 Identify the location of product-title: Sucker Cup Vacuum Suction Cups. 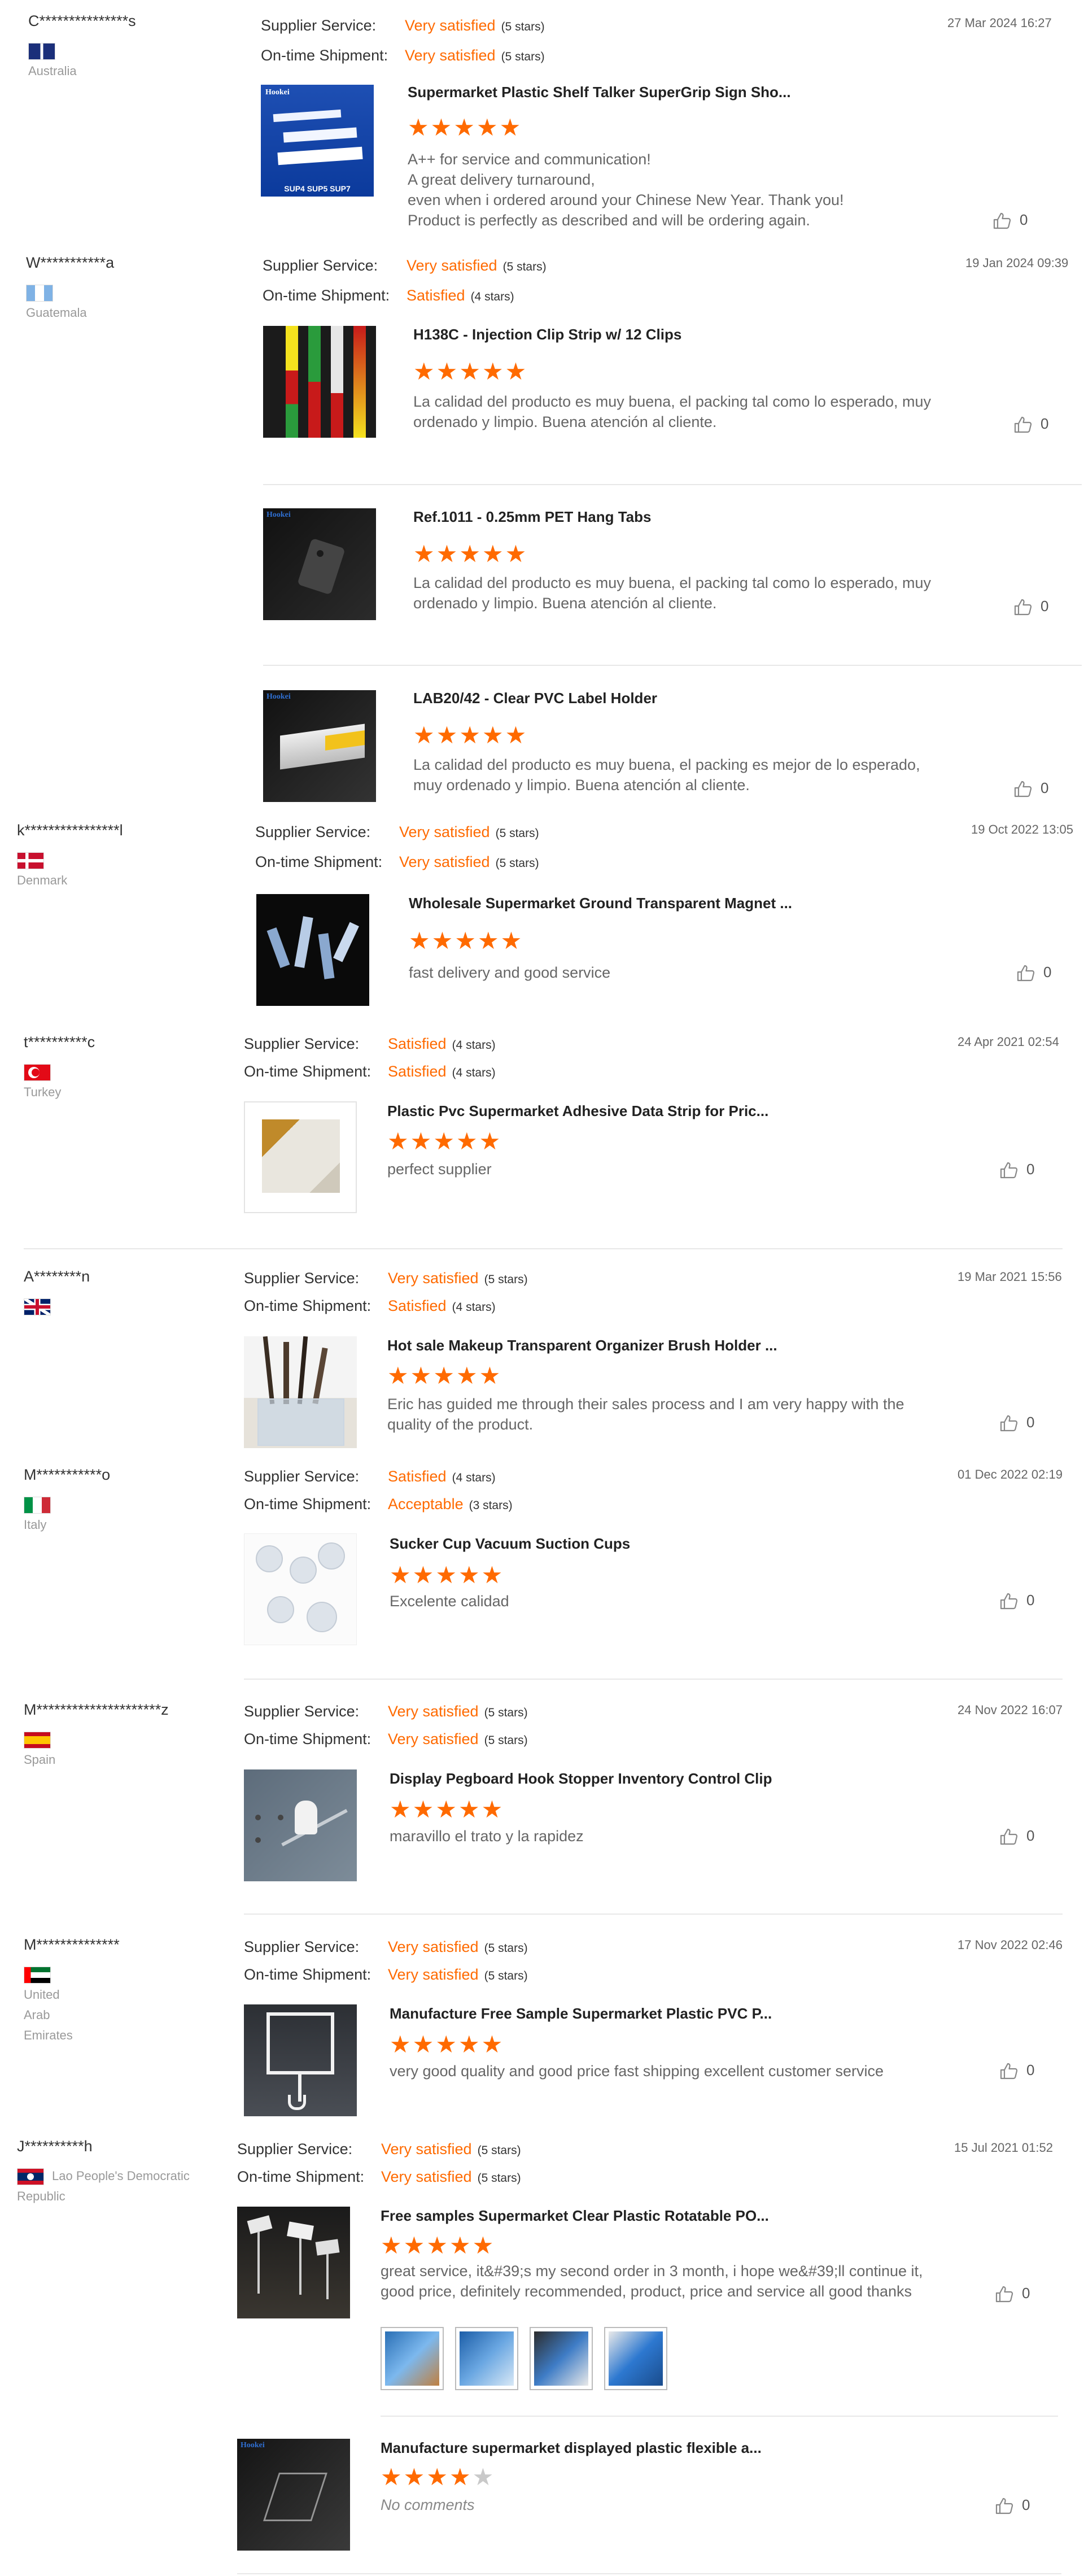
(510, 1544).